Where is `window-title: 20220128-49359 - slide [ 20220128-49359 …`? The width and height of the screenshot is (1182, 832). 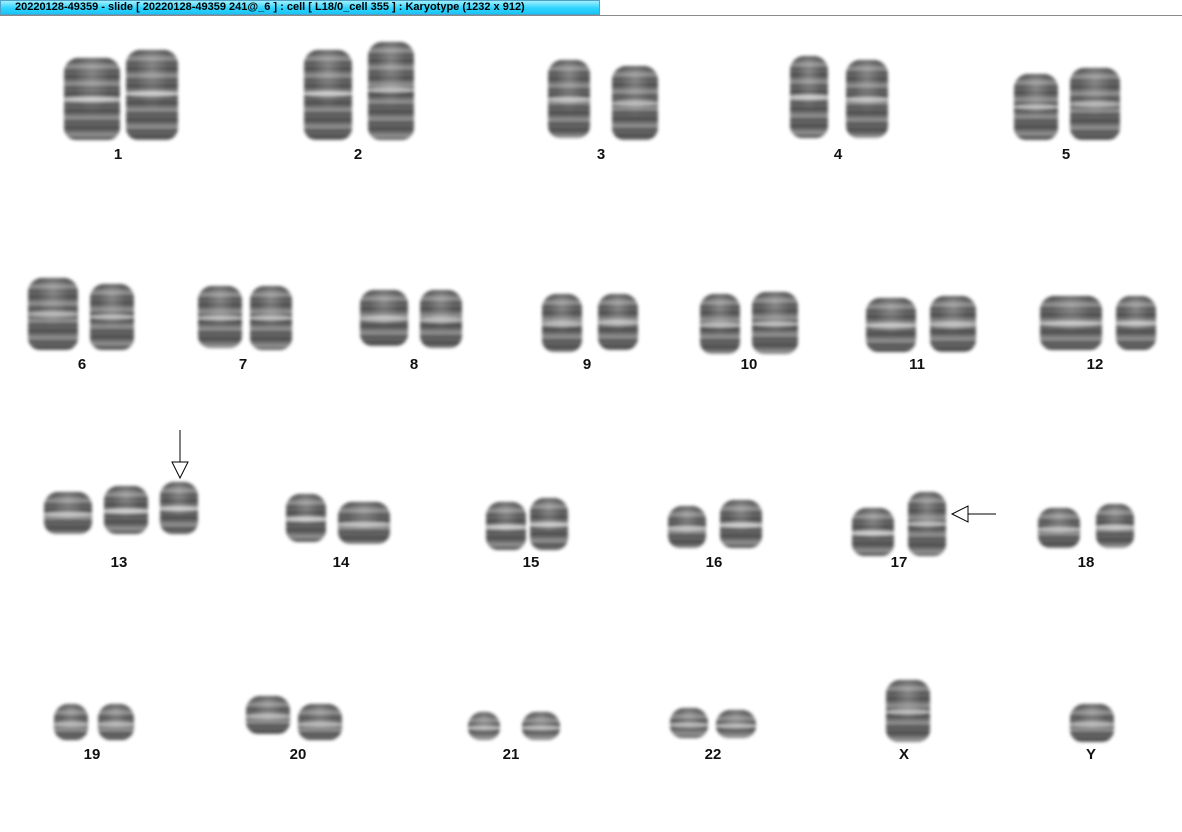 window-title: 20220128-49359 - slide [ 20220128-49359 … is located at coordinates (270, 7).